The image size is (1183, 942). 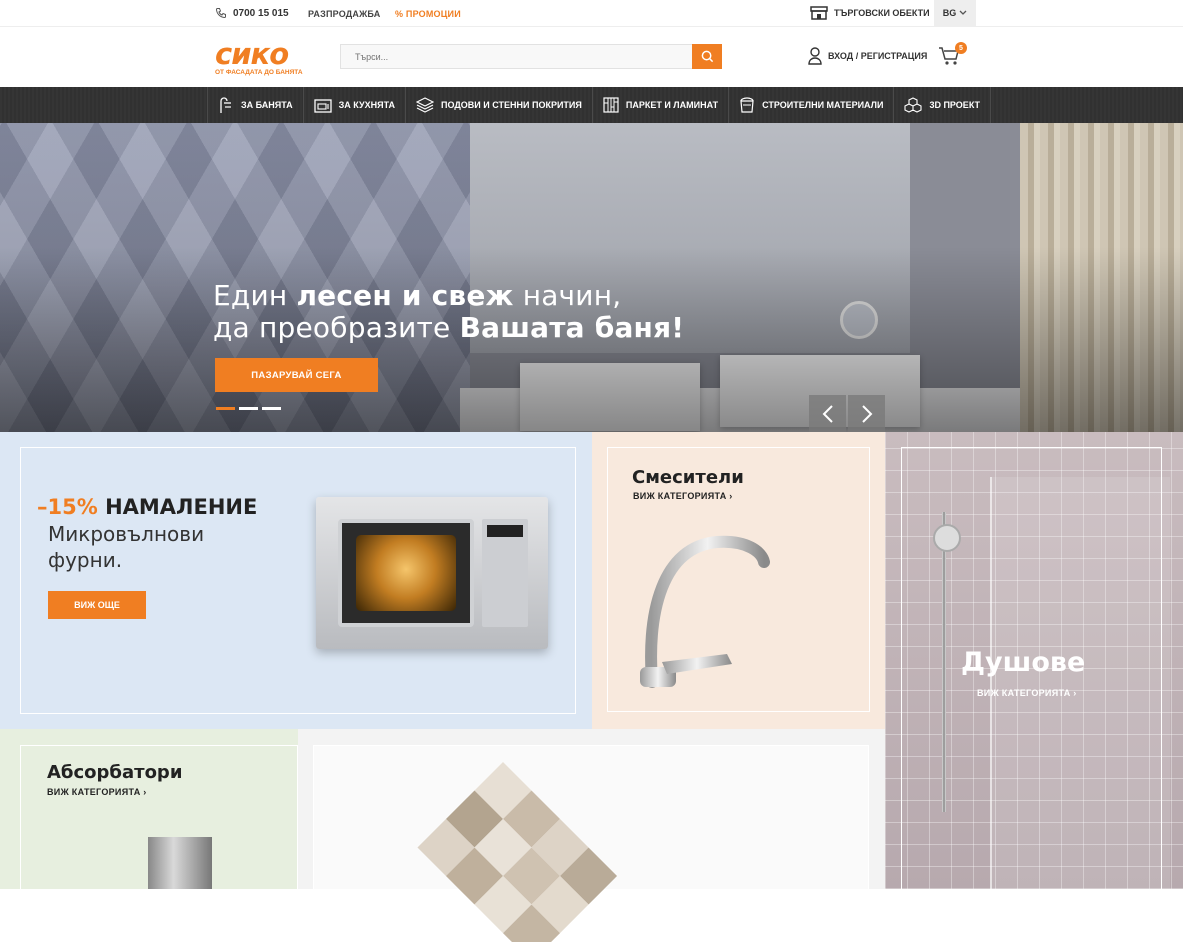 I want to click on see-more-button: ВИЖ ОЩЕ, so click(x=97, y=605).